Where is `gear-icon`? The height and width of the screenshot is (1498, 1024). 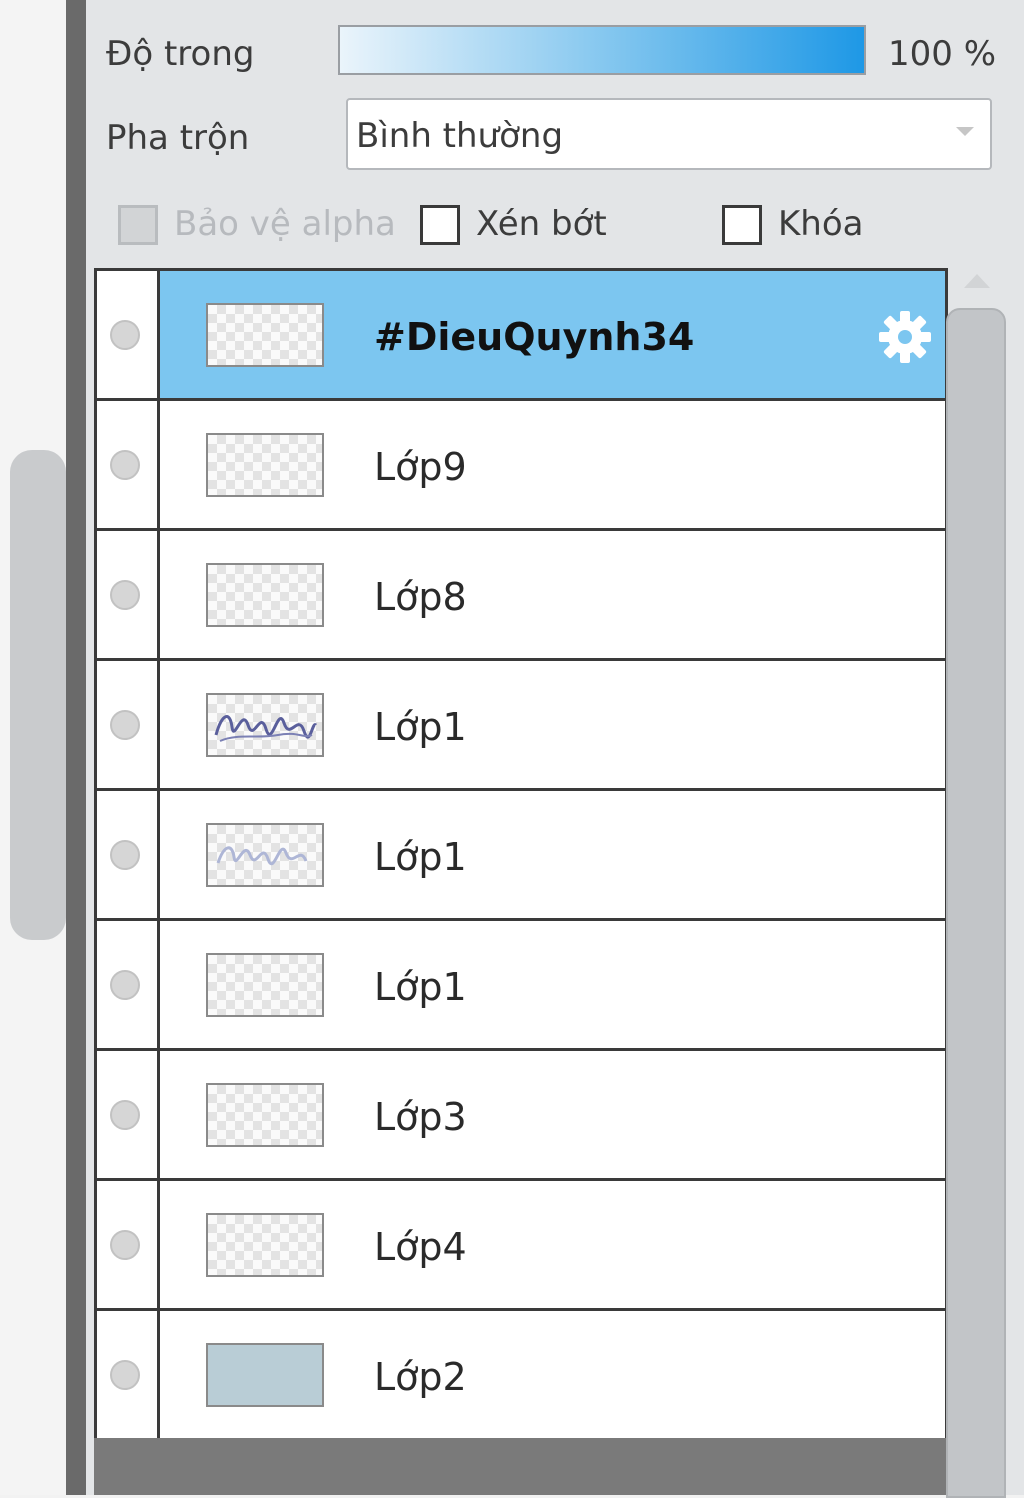 gear-icon is located at coordinates (905, 337).